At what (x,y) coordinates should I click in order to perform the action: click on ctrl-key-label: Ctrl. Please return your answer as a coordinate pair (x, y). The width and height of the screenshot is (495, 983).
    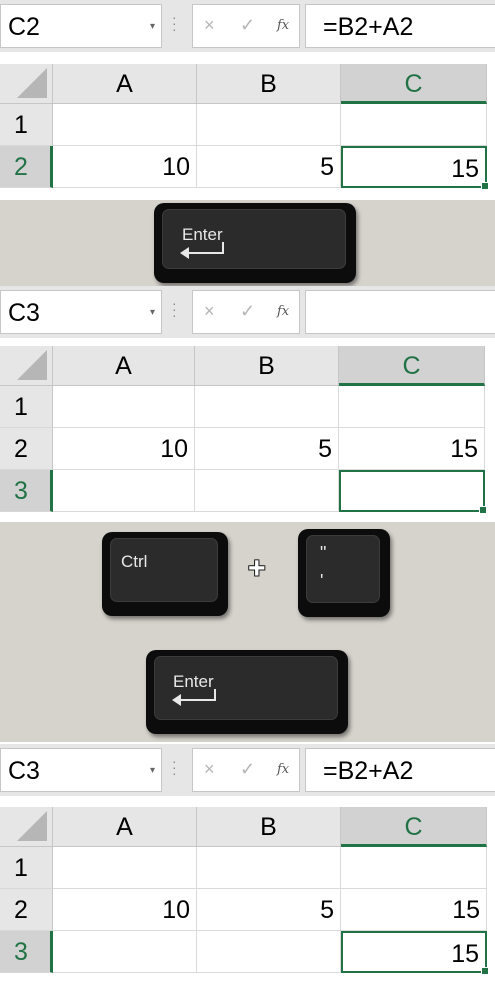
    Looking at the image, I should click on (134, 561).